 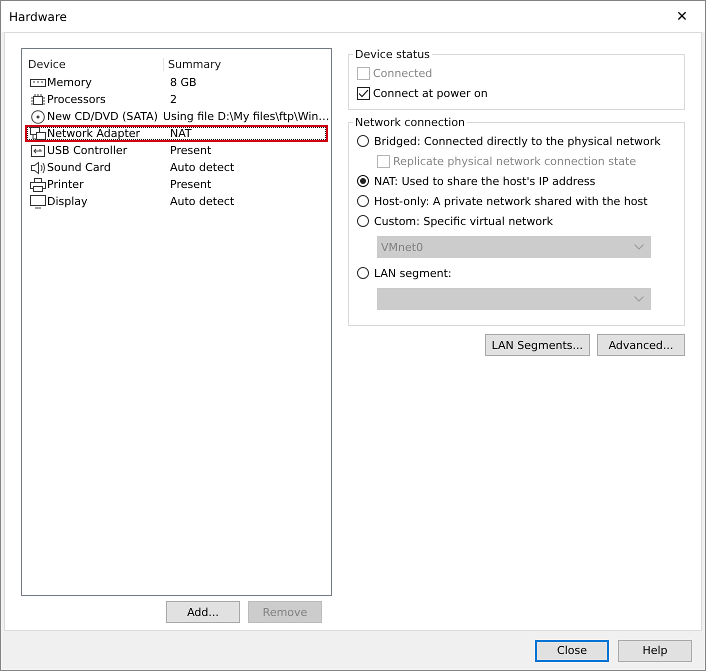 I want to click on help-button: Help, so click(x=655, y=651).